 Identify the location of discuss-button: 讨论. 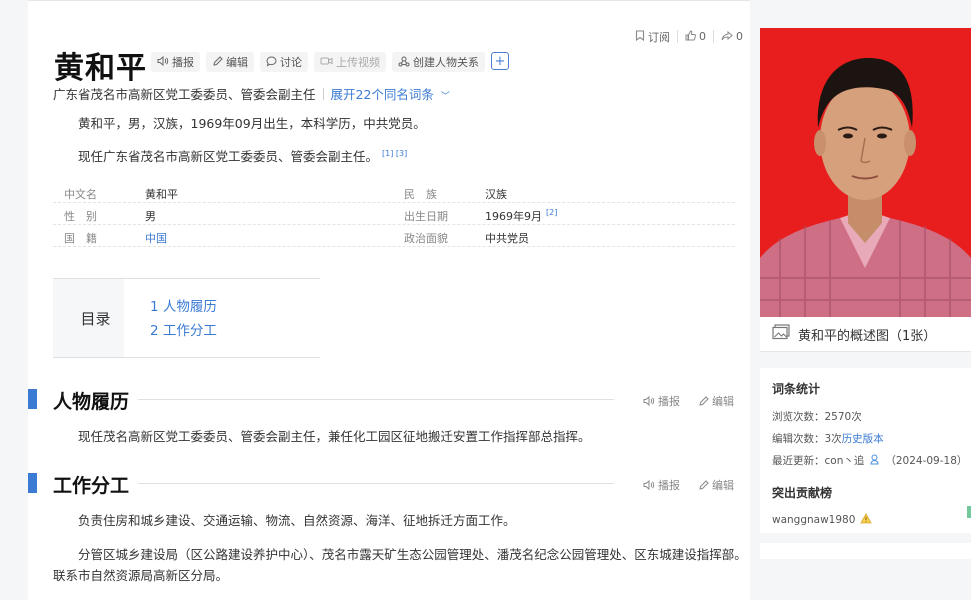
(284, 62).